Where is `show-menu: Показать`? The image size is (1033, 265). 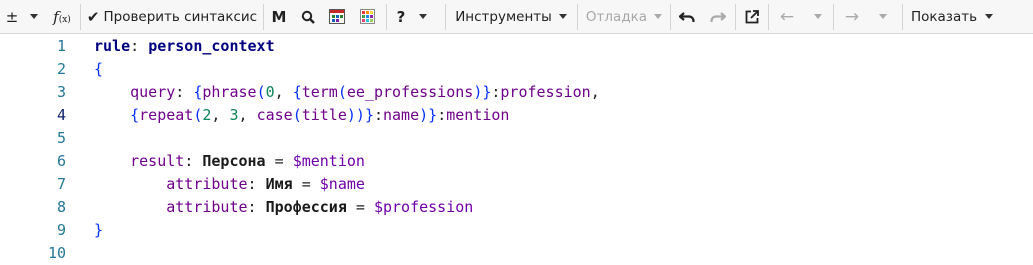
show-menu: Показать is located at coordinates (952, 17).